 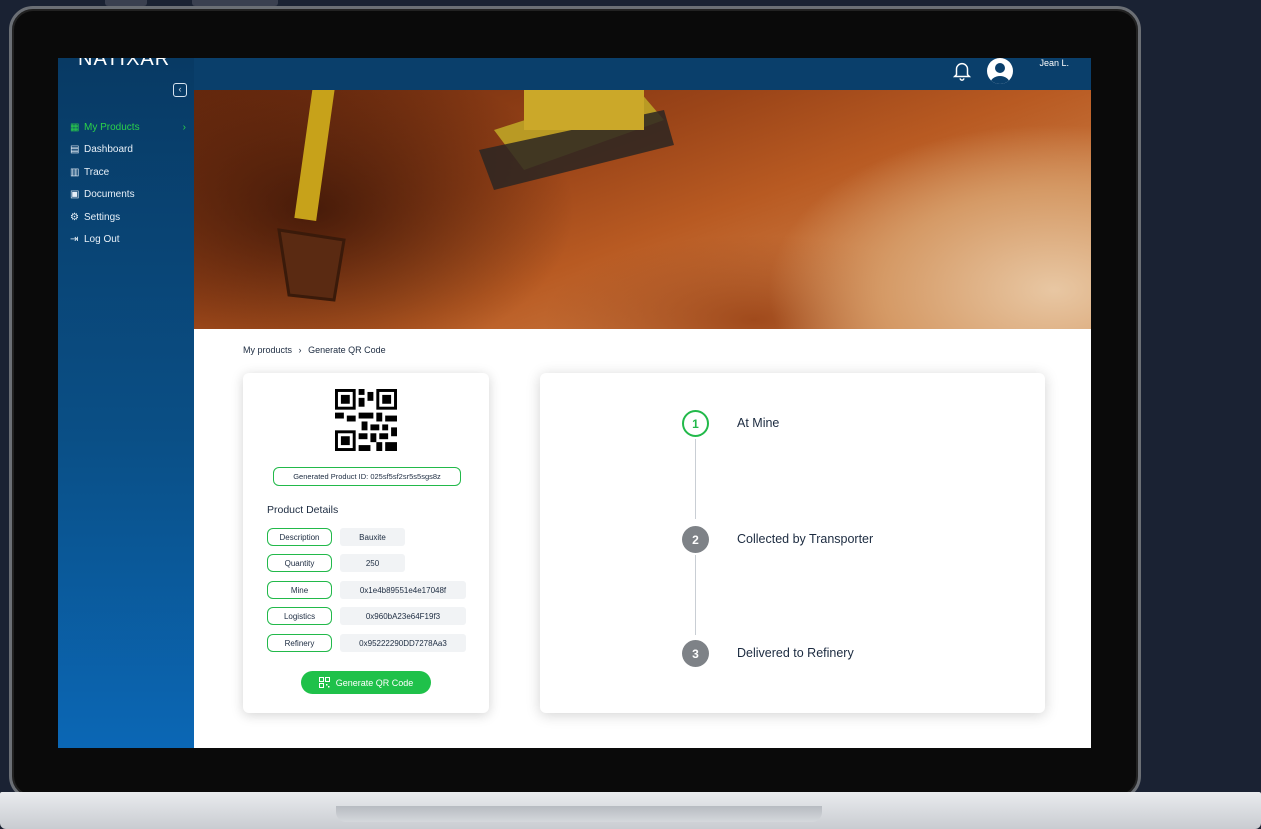 What do you see at coordinates (299, 643) in the screenshot?
I see `detail-key: Refinery` at bounding box center [299, 643].